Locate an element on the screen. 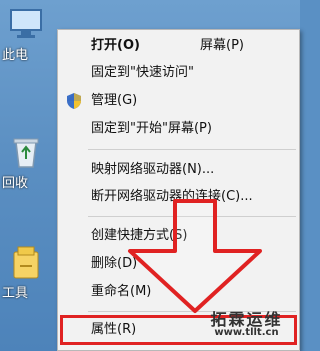 The height and width of the screenshot is (351, 320). desktop-icon-label: 此电 is located at coordinates (15, 55).